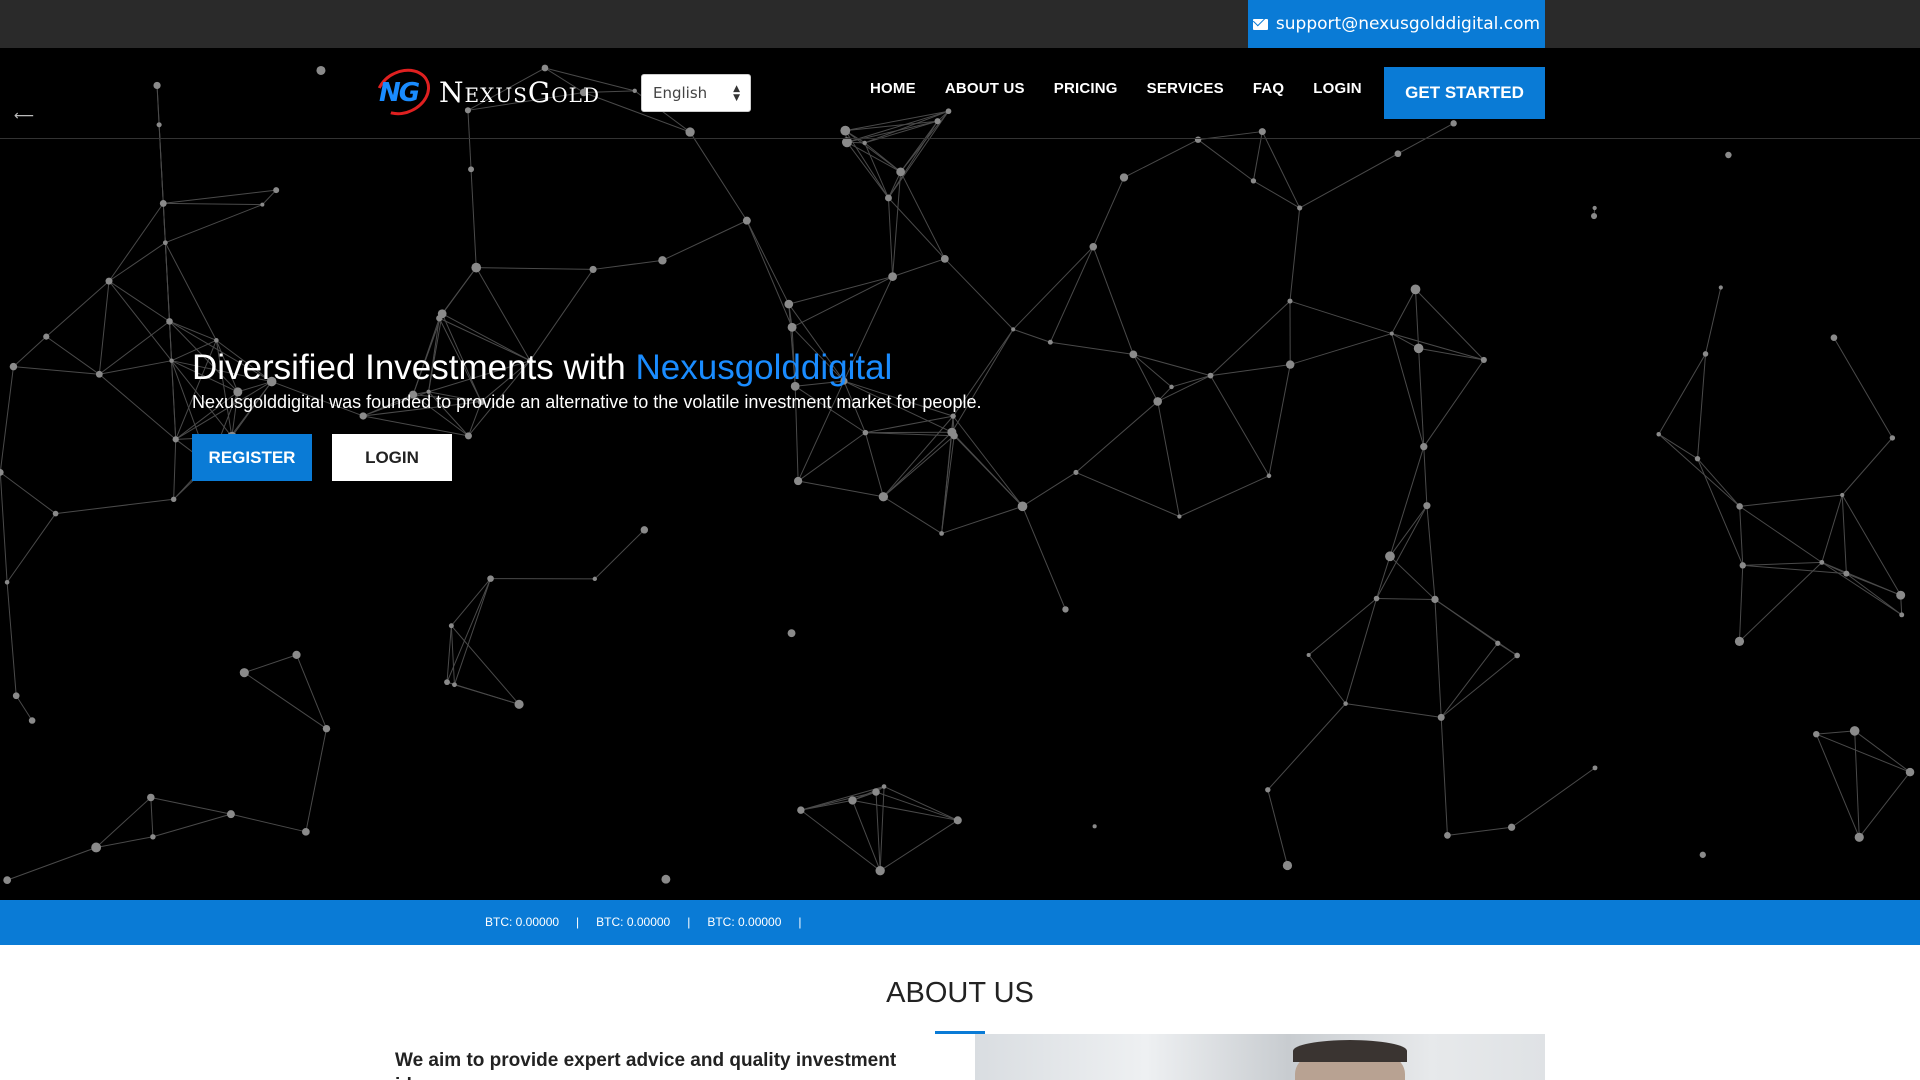 This screenshot has width=1920, height=1080. I want to click on logo-initials: NG, so click(399, 93).